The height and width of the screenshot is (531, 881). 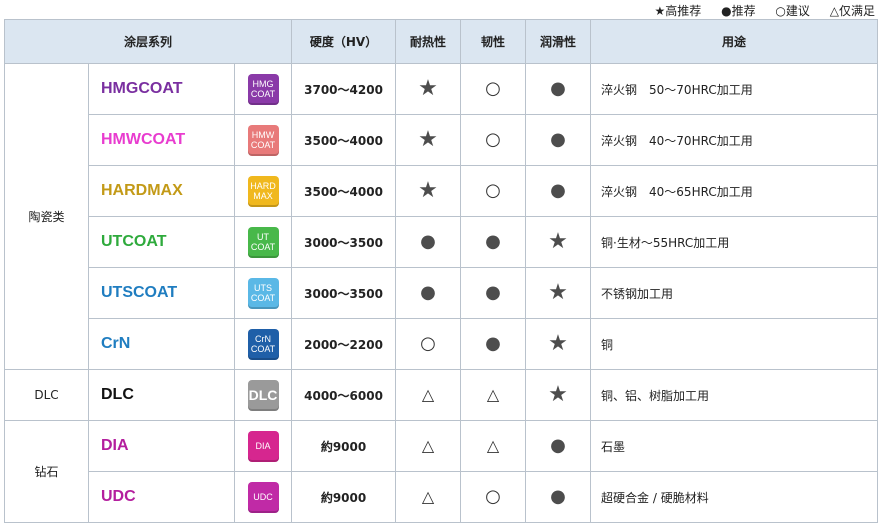 I want to click on header-use: 用途, so click(x=734, y=41).